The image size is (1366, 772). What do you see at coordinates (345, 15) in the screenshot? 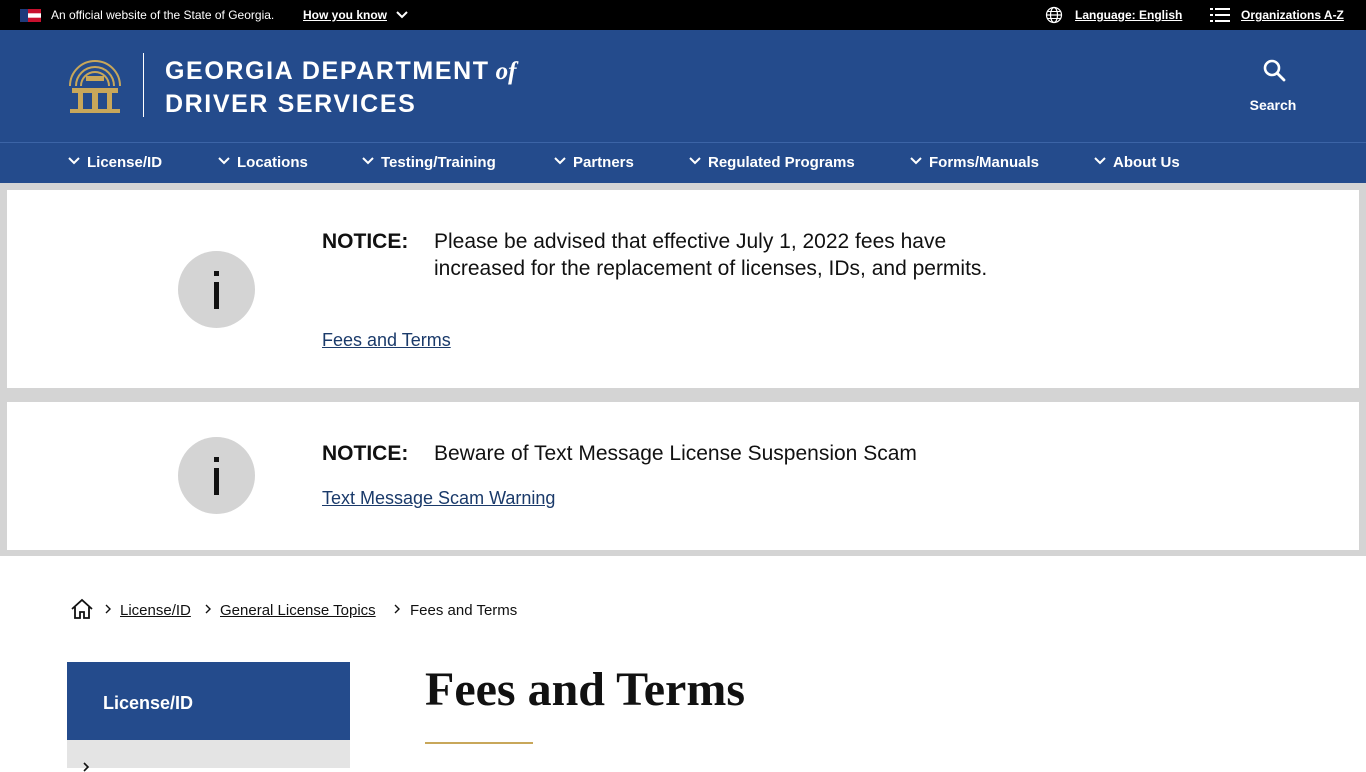
I see `how-you-know-link: How you know` at bounding box center [345, 15].